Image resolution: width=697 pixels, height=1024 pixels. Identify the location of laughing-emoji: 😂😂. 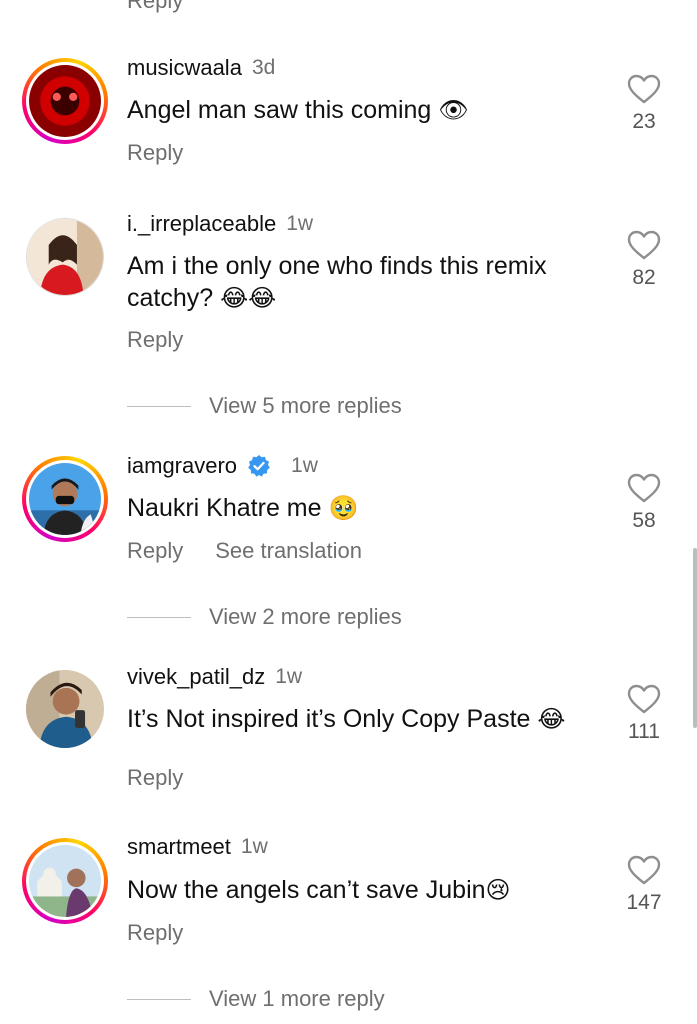
(248, 298).